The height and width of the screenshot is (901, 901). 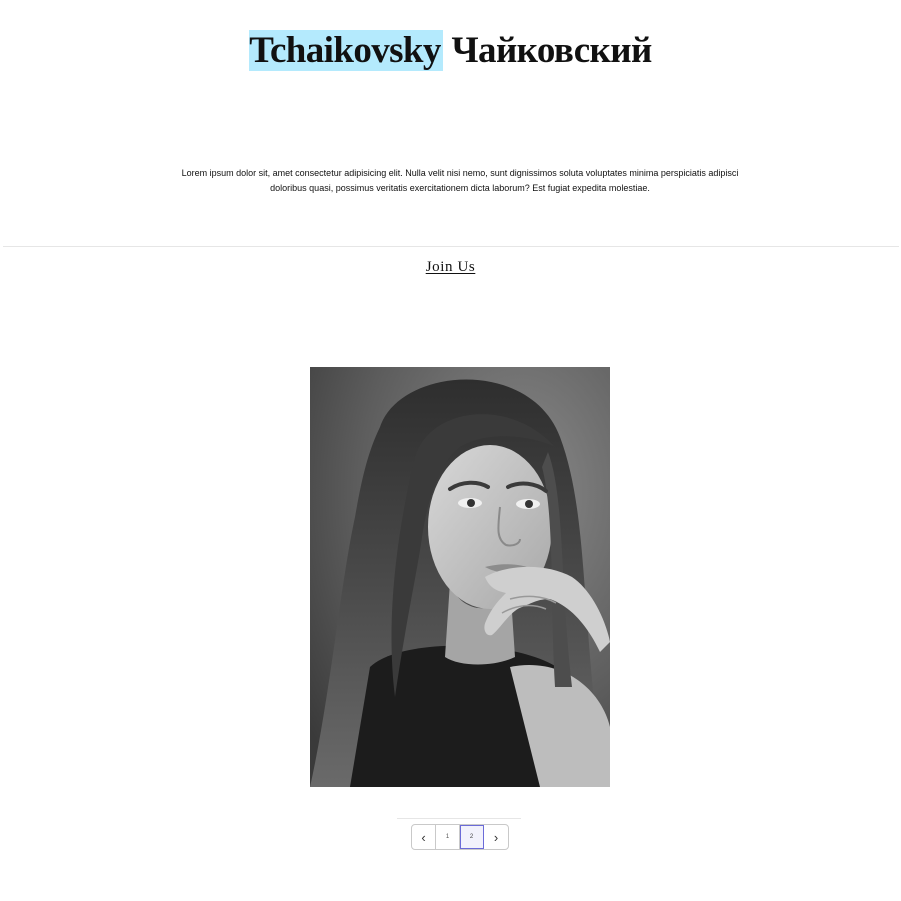 I want to click on join-us-link: Join Us, so click(x=451, y=267).